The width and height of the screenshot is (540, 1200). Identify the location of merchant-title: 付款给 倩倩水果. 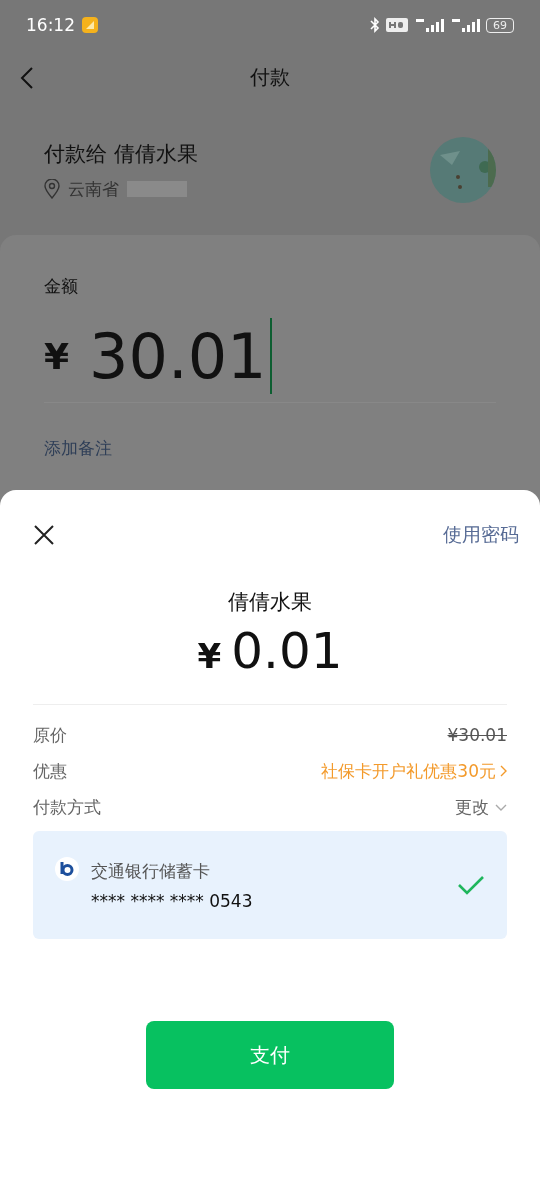
(121, 154).